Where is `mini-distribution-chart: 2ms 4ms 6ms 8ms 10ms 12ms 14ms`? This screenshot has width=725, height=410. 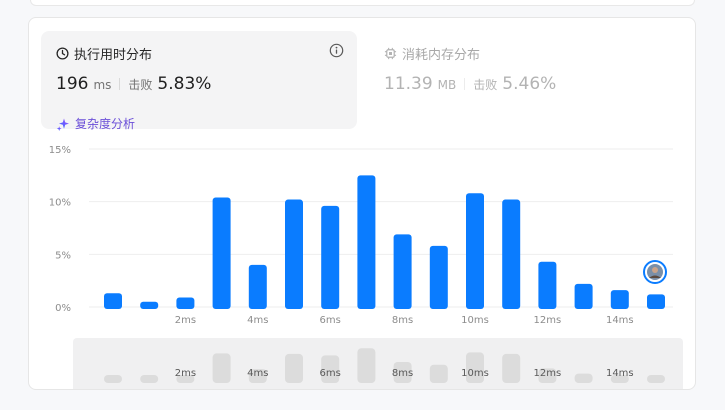 mini-distribution-chart: 2ms 4ms 6ms 8ms 10ms 12ms 14ms is located at coordinates (384, 365).